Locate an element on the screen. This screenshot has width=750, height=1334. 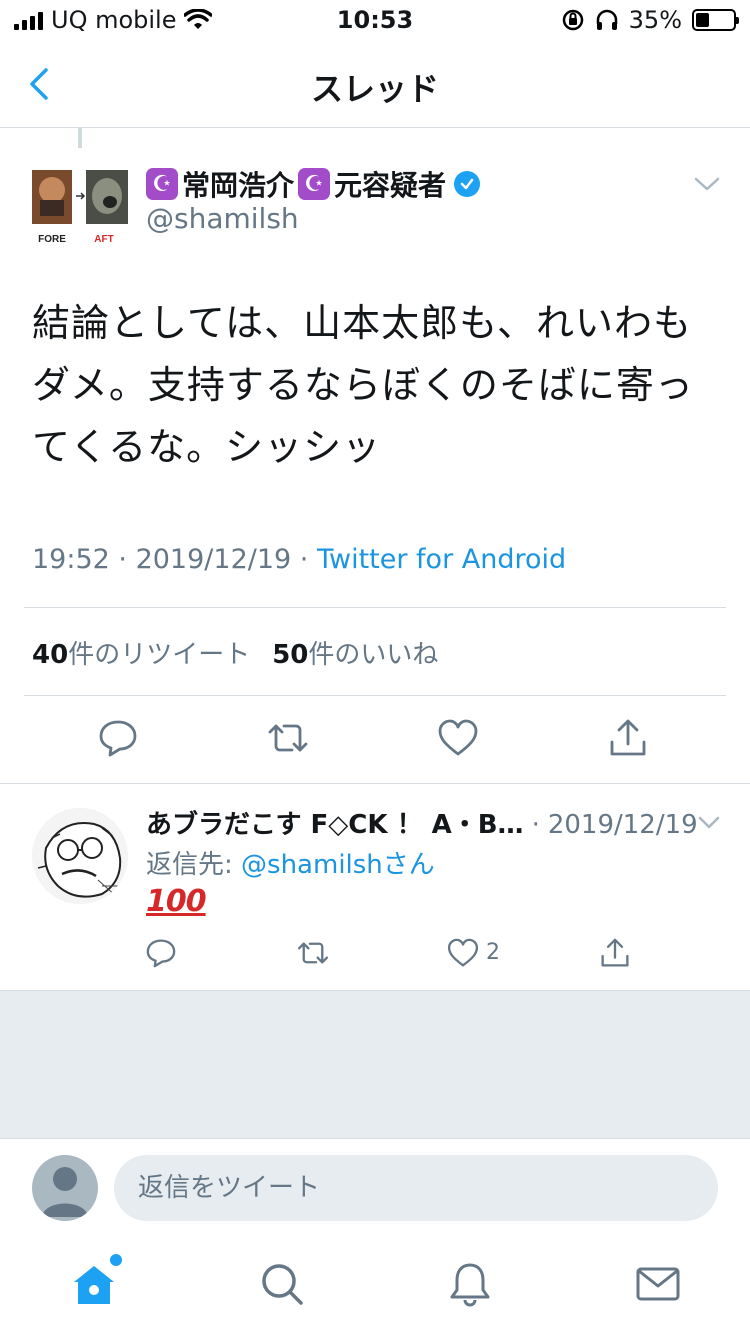
reply-composer is located at coordinates (375, 1188).